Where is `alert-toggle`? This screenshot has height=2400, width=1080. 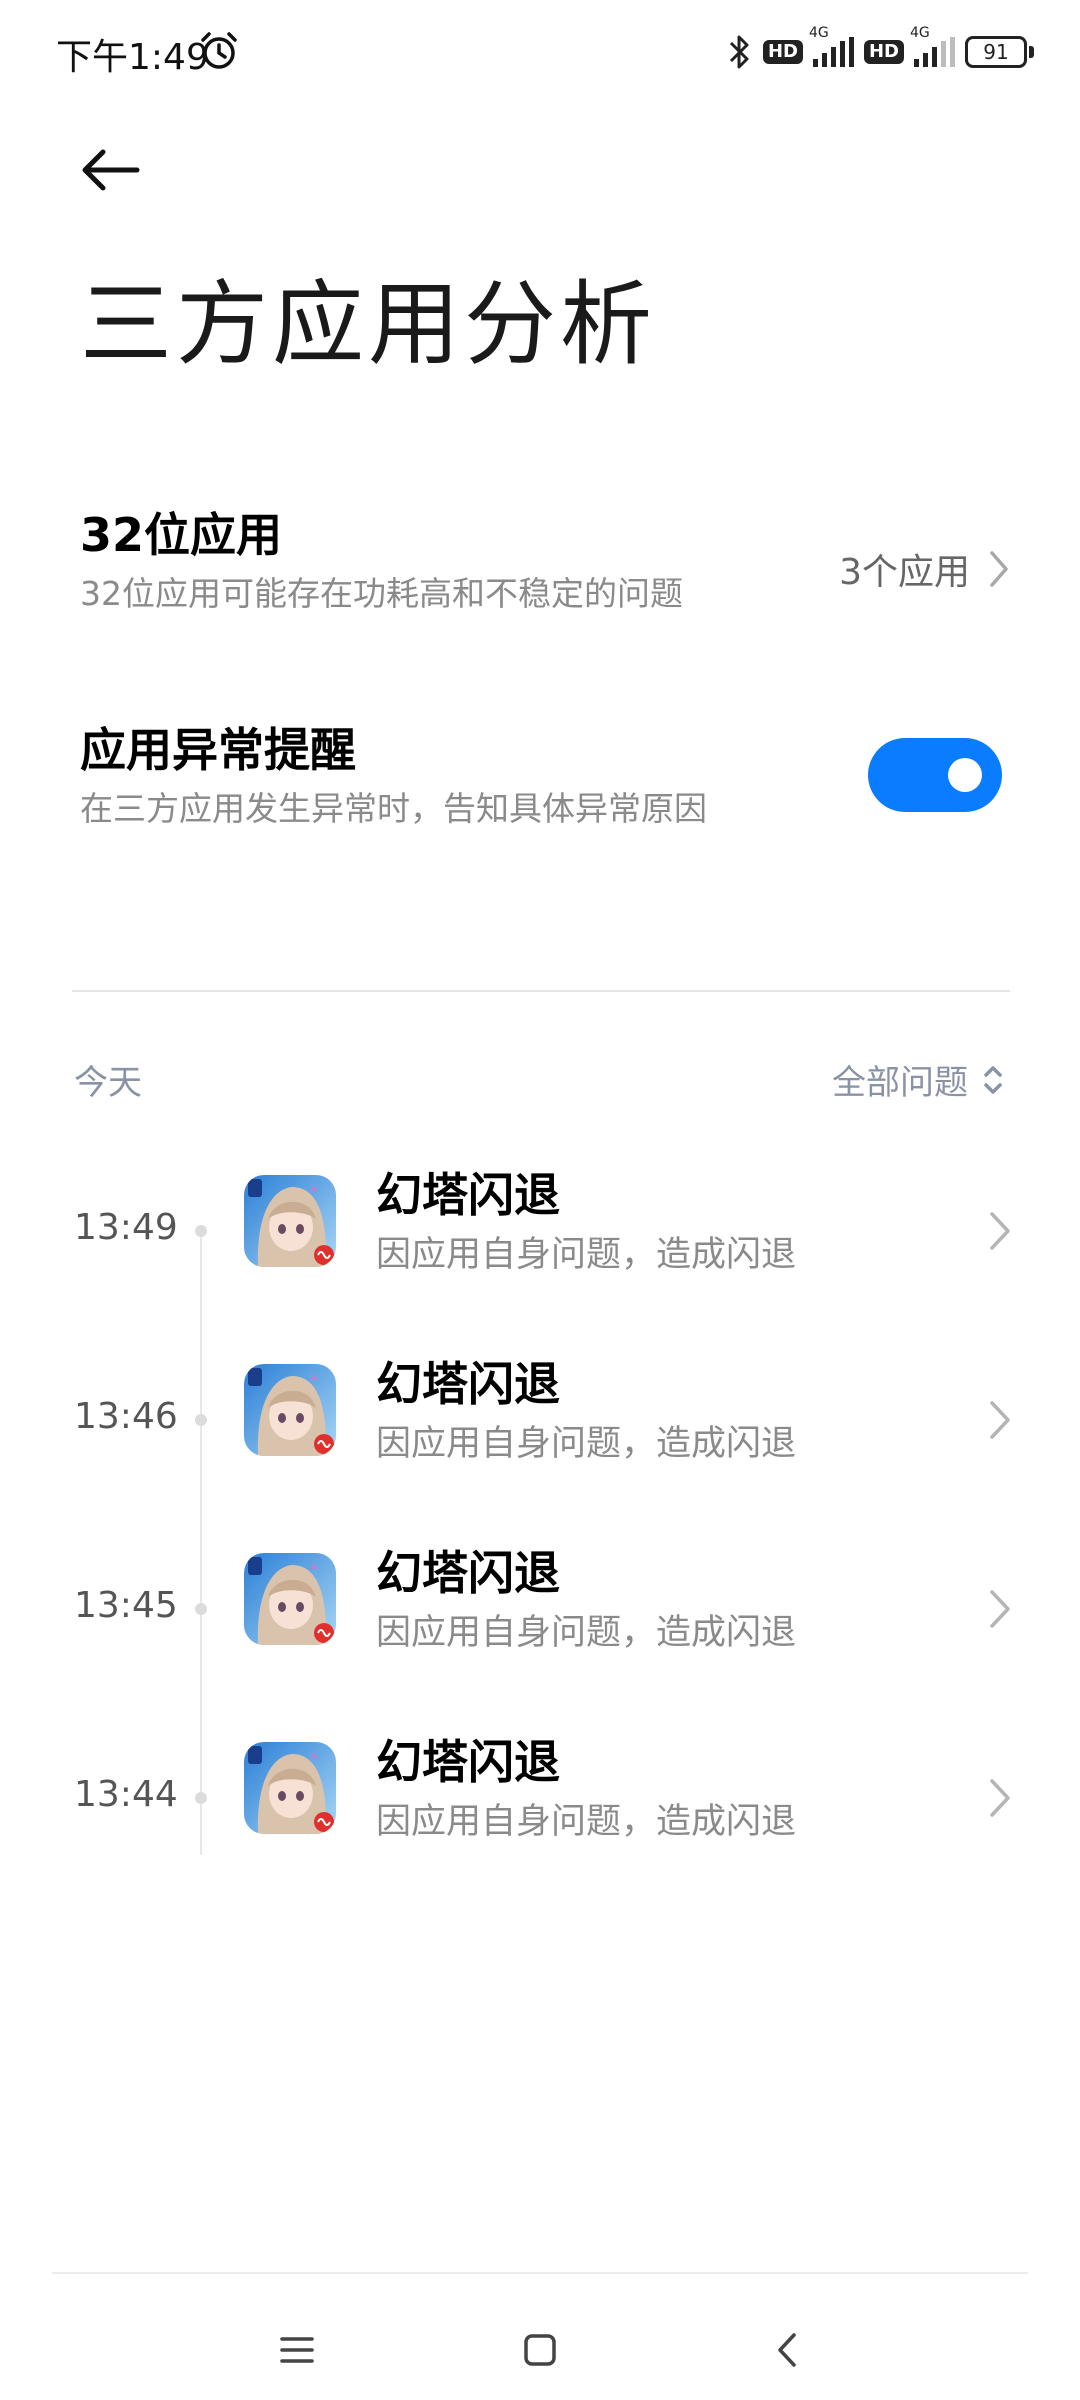
alert-toggle is located at coordinates (935, 775).